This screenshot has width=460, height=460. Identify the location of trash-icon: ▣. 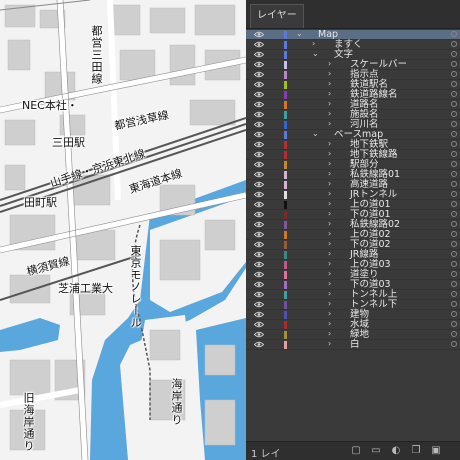
(436, 451).